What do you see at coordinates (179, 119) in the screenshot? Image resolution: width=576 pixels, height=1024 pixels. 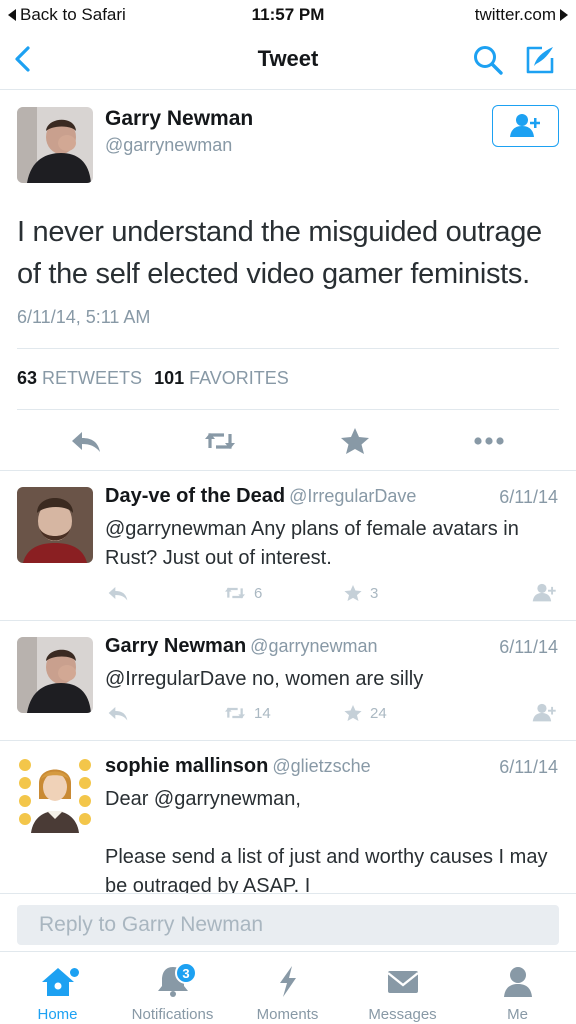 I see `author-name: Garry Newman` at bounding box center [179, 119].